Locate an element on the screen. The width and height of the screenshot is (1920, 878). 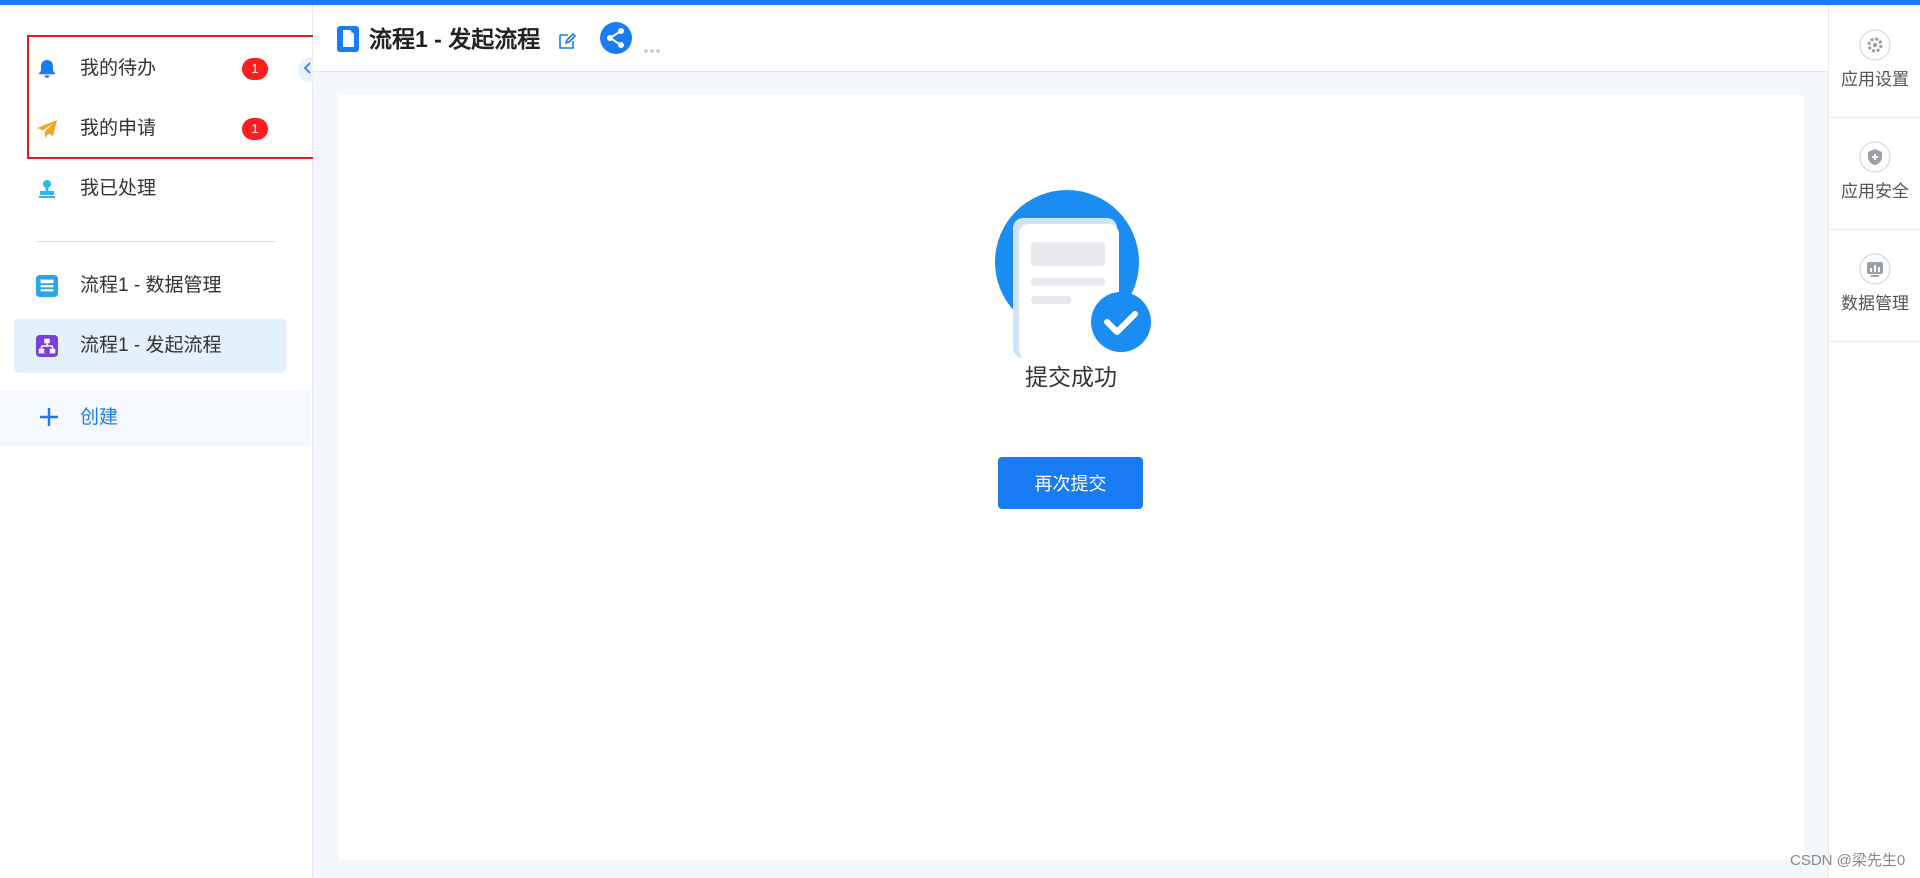
sidebar-item-processed: 我已处理 is located at coordinates (150, 189).